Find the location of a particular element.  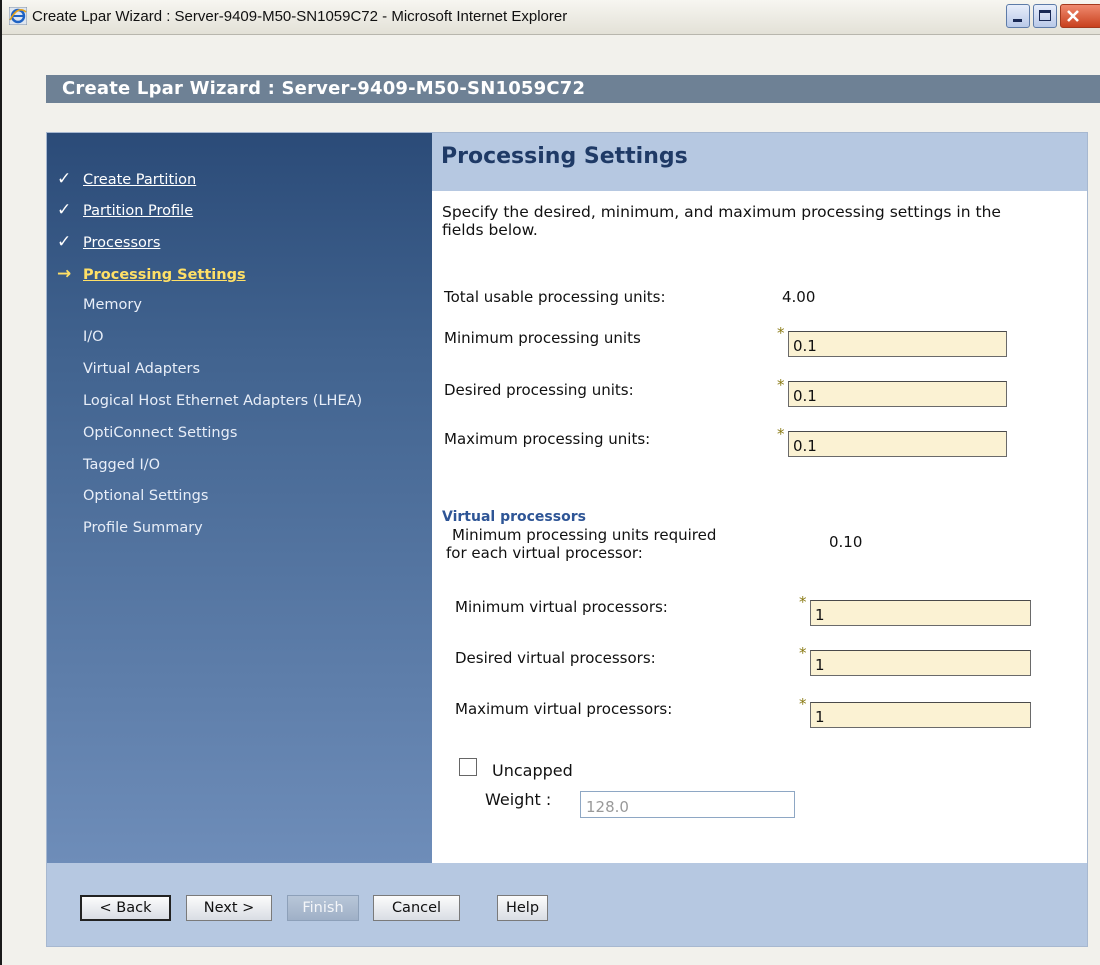

min-units-label: Minimum processing units is located at coordinates (542, 338).